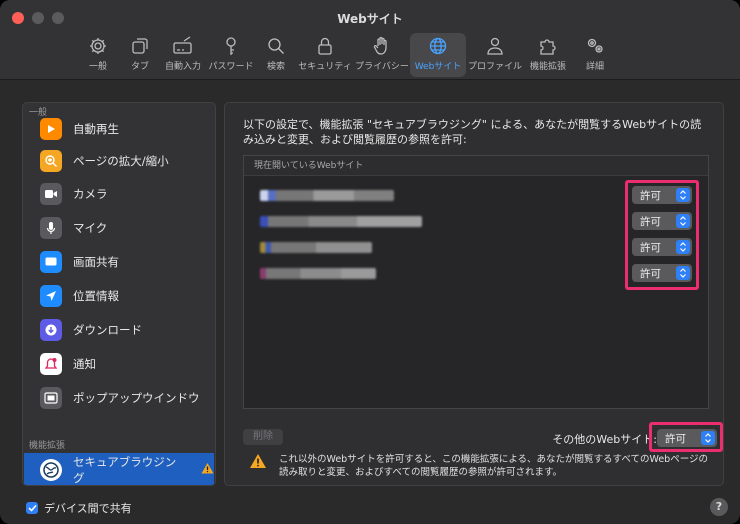  I want to click on hand-icon, so click(380, 45).